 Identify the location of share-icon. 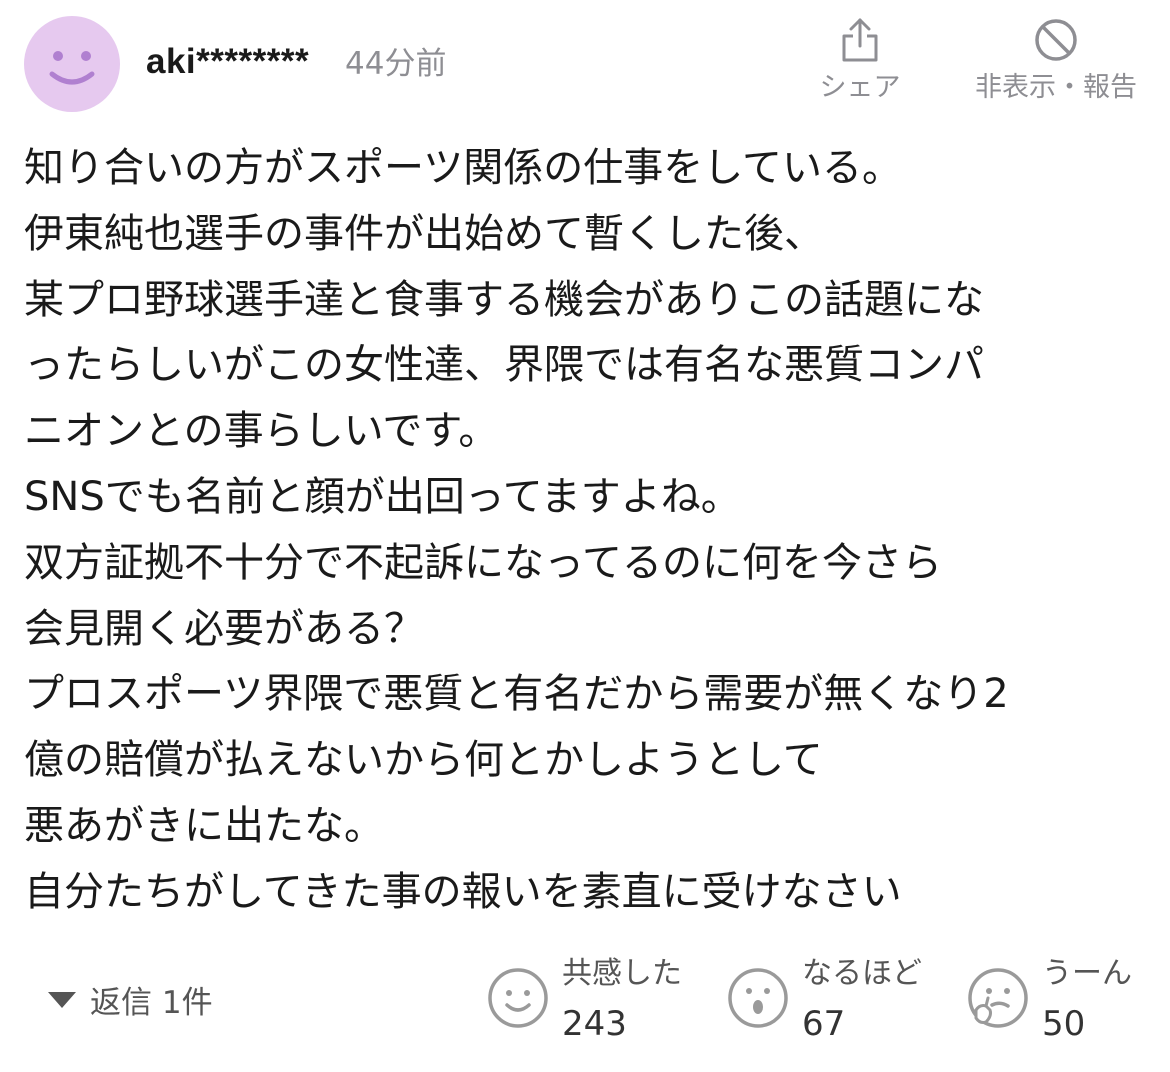
(860, 40).